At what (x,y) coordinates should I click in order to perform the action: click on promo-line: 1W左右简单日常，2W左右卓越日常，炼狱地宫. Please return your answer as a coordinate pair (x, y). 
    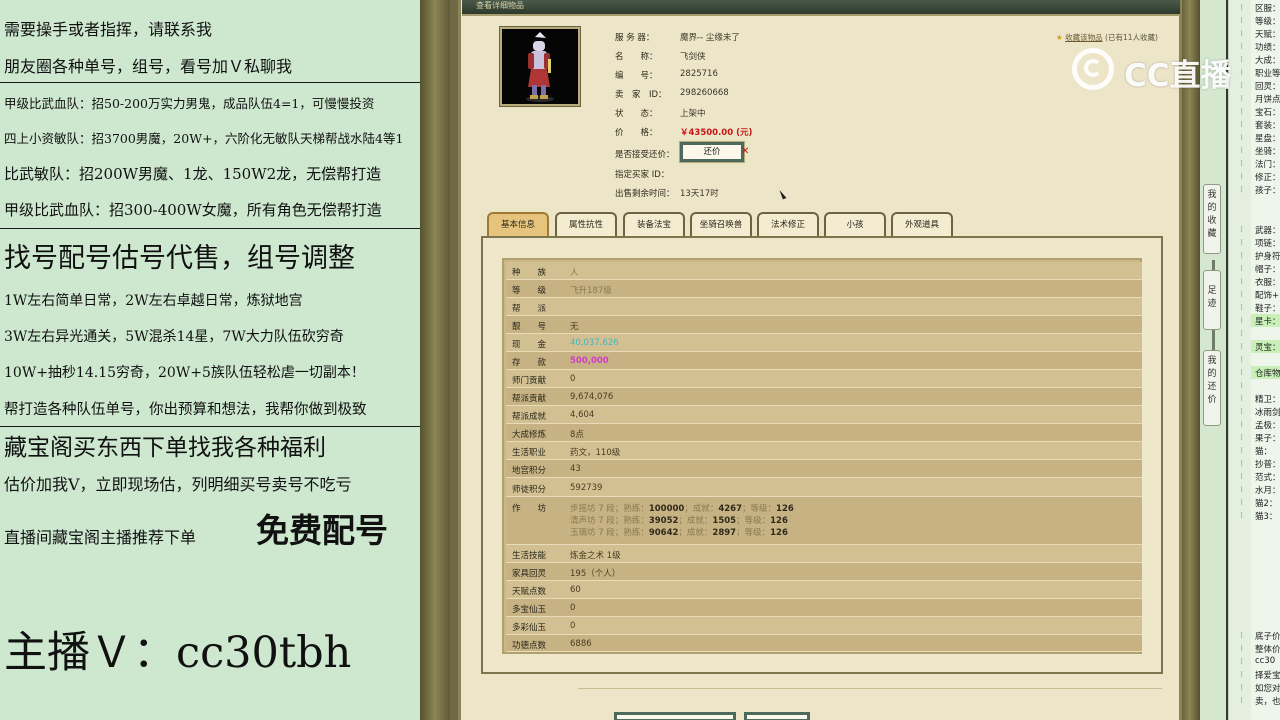
    Looking at the image, I should click on (153, 301).